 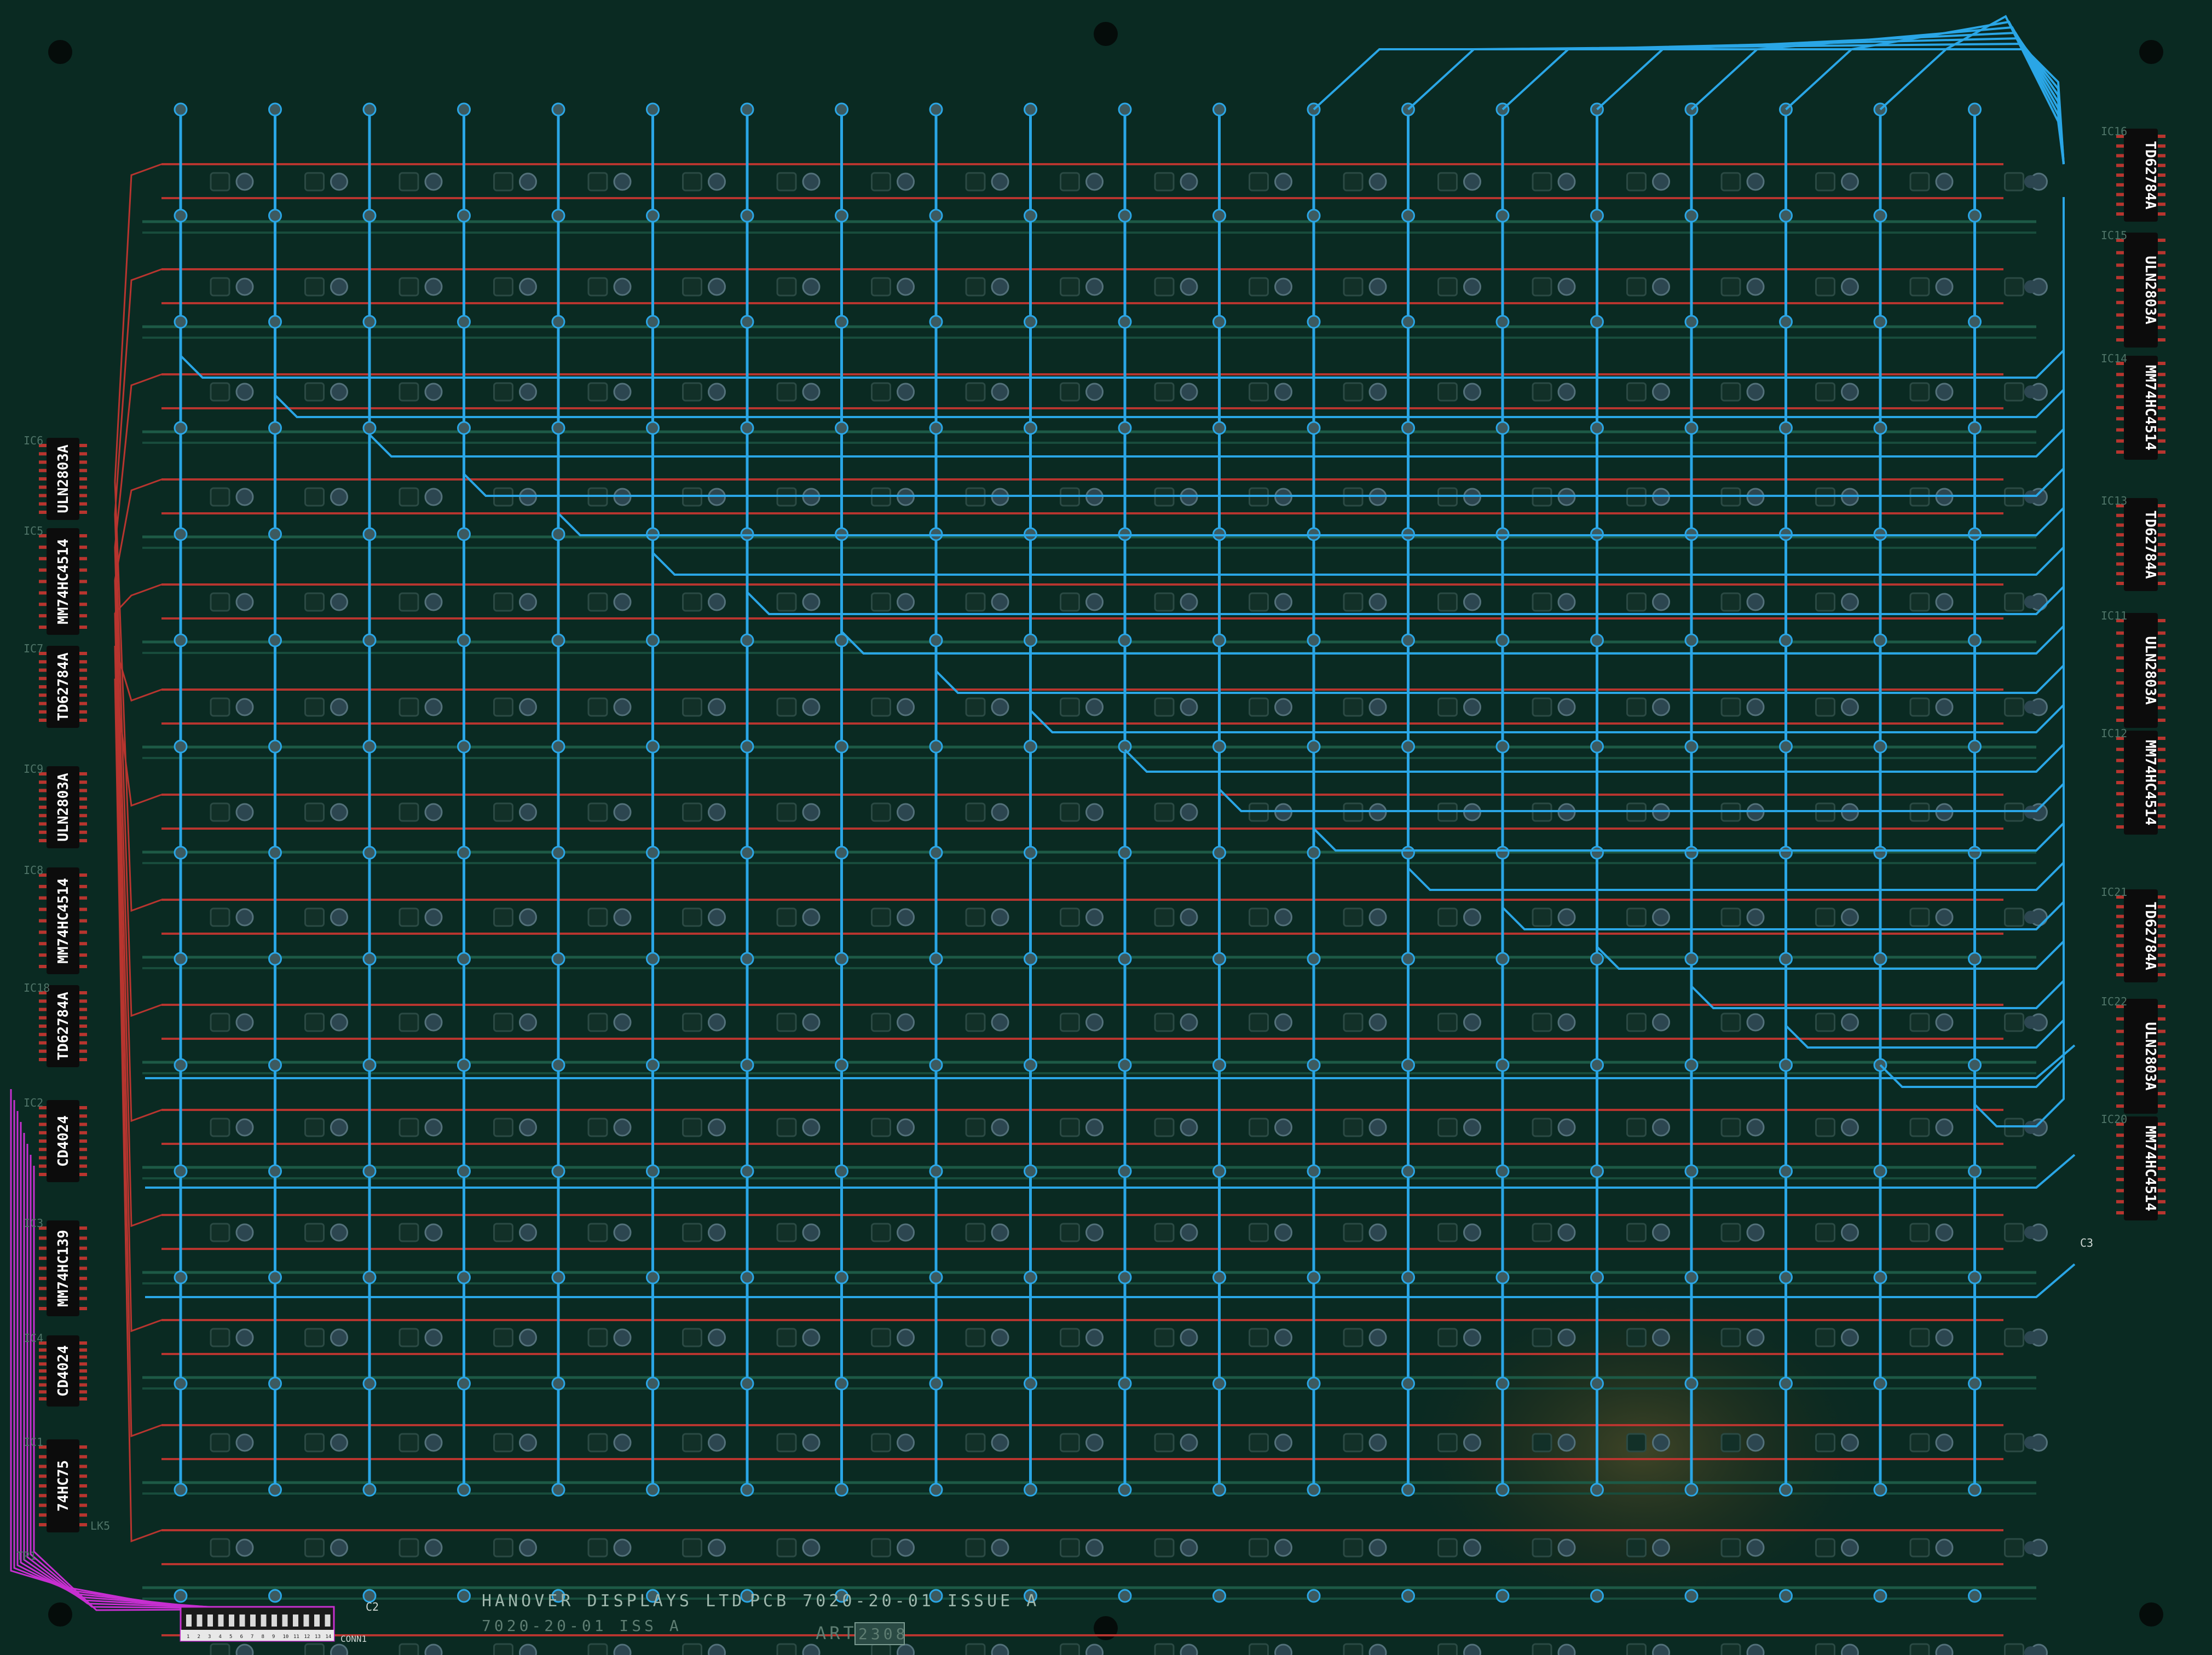 What do you see at coordinates (2031, 1022) in the screenshot?
I see `row-end-via` at bounding box center [2031, 1022].